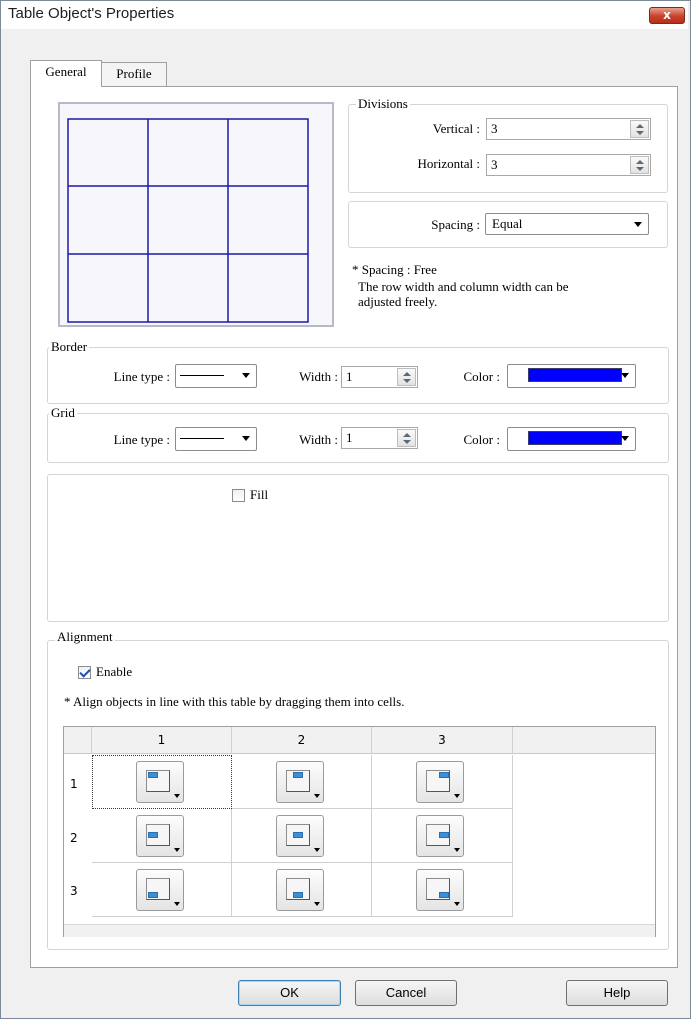  Describe the element at coordinates (379, 377) in the screenshot. I see `border-width-stepper: 1` at that location.